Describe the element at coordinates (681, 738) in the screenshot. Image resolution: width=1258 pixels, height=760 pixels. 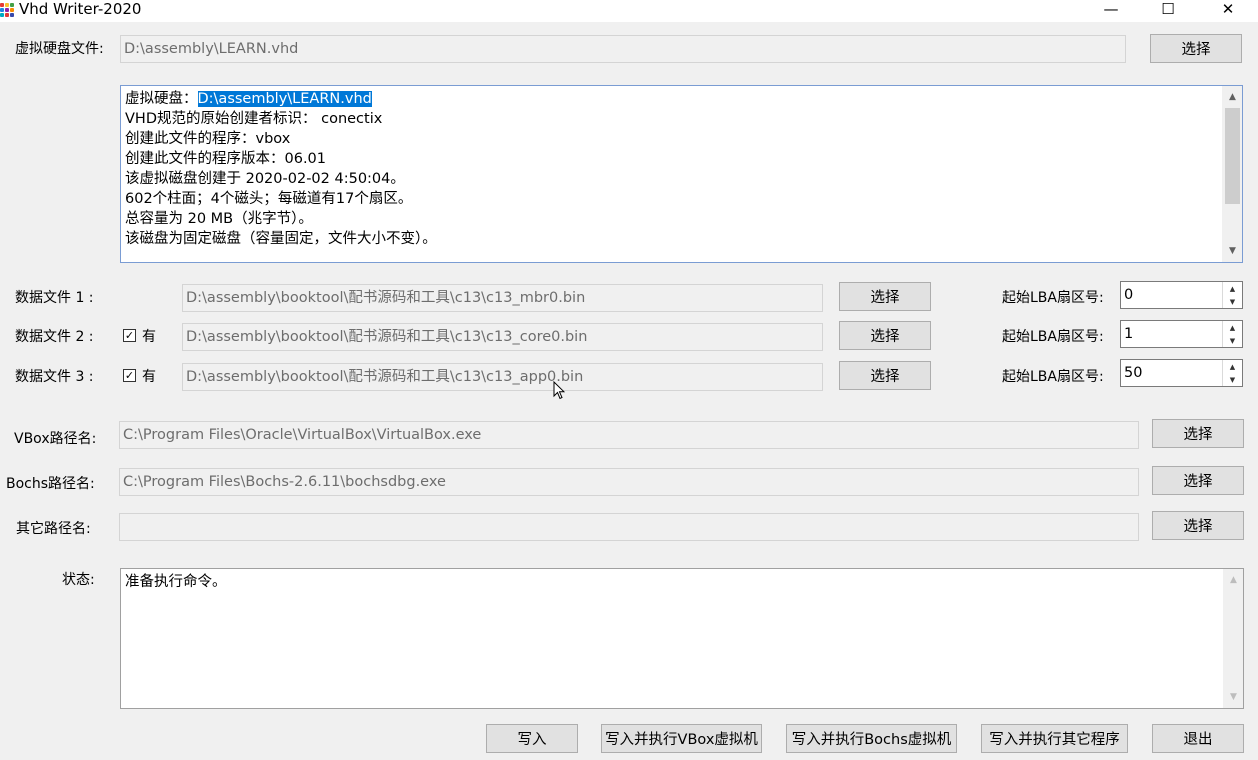
I see `write-run-vbox-button: 写入并执行VBox虚拟机` at that location.